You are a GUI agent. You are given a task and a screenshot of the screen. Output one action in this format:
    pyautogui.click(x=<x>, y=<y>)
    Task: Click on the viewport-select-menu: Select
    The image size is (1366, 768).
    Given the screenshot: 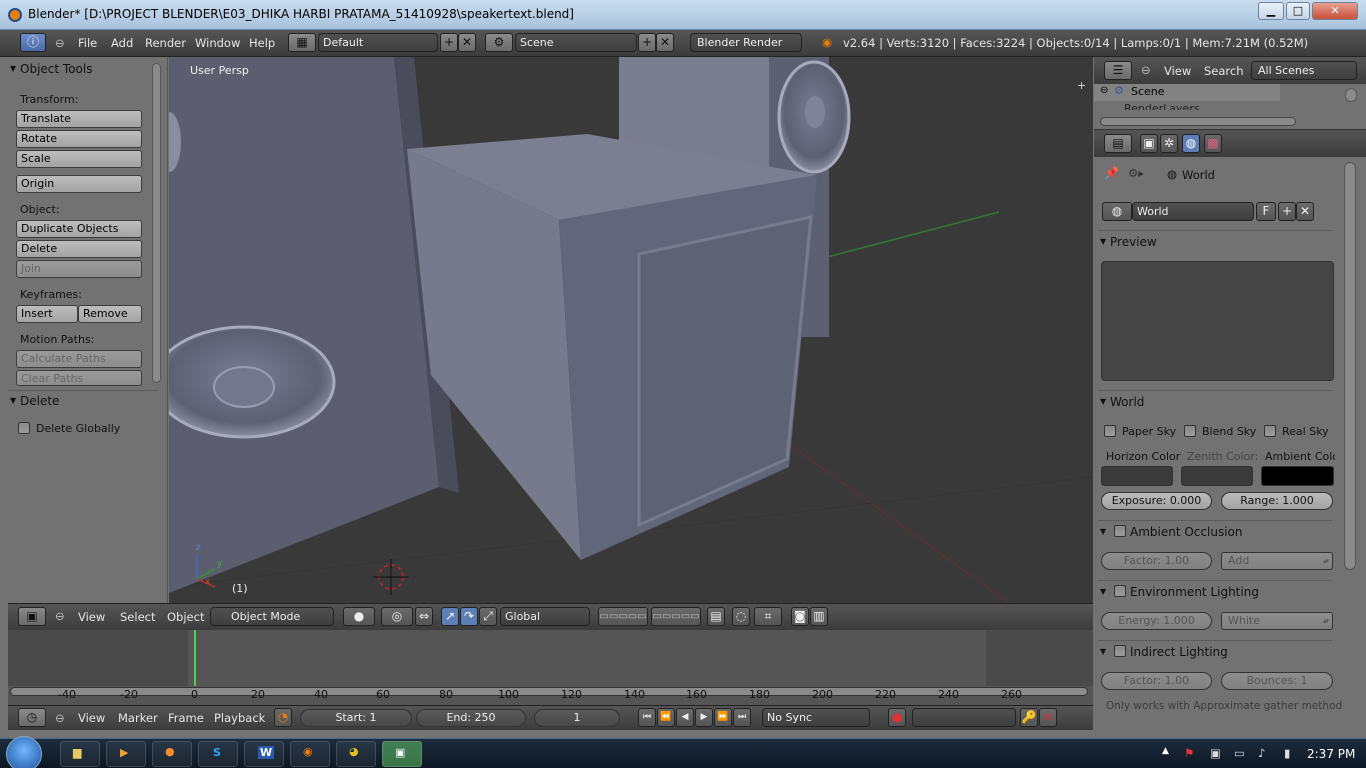 What is the action you would take?
    pyautogui.click(x=137, y=617)
    